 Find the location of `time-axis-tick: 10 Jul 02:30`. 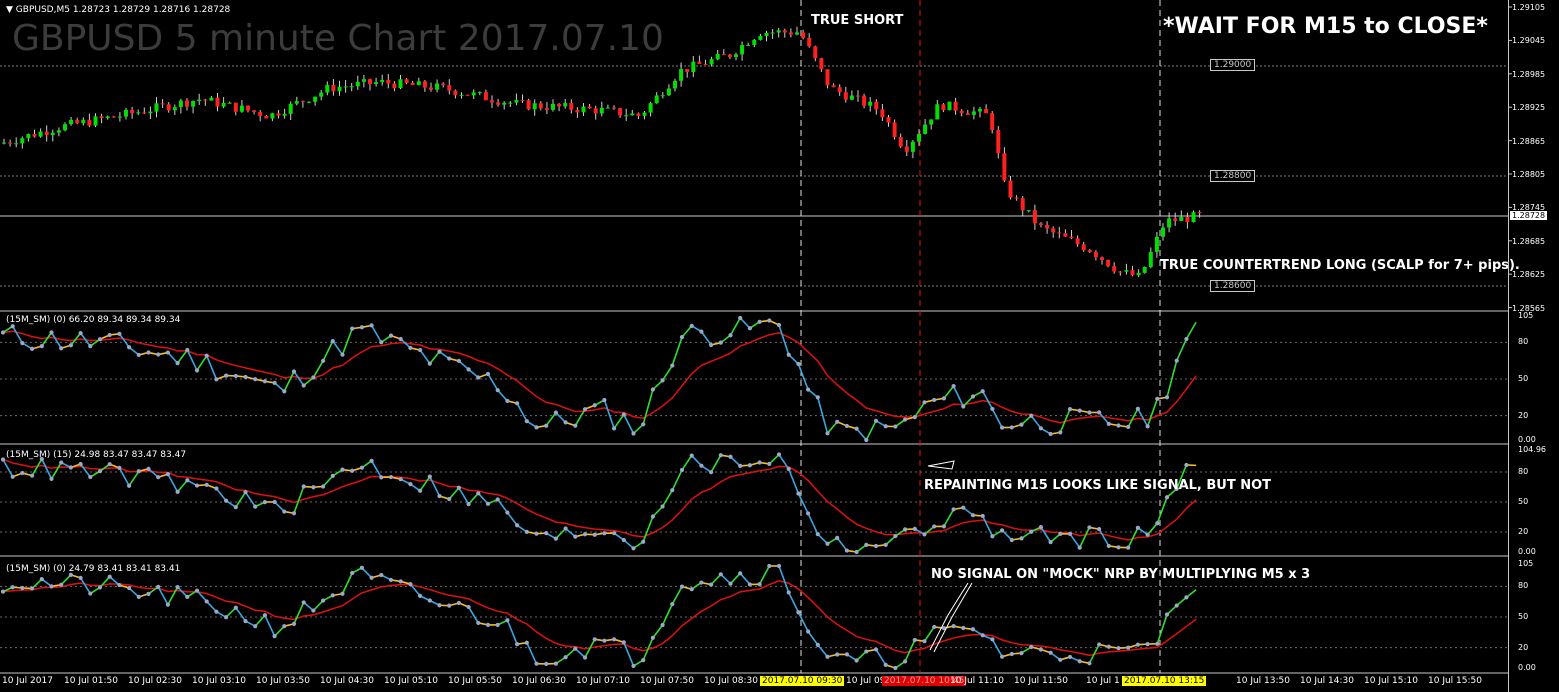

time-axis-tick: 10 Jul 02:30 is located at coordinates (155, 681).